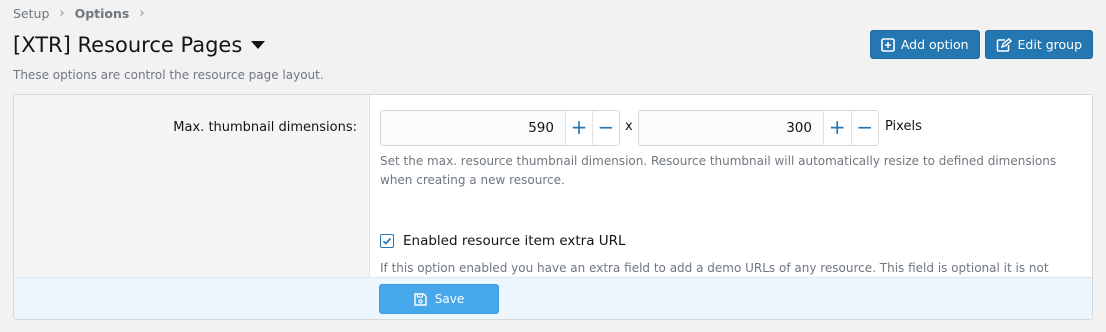  Describe the element at coordinates (128, 45) in the screenshot. I see `page-title: [XTR] Resource Pages` at that location.